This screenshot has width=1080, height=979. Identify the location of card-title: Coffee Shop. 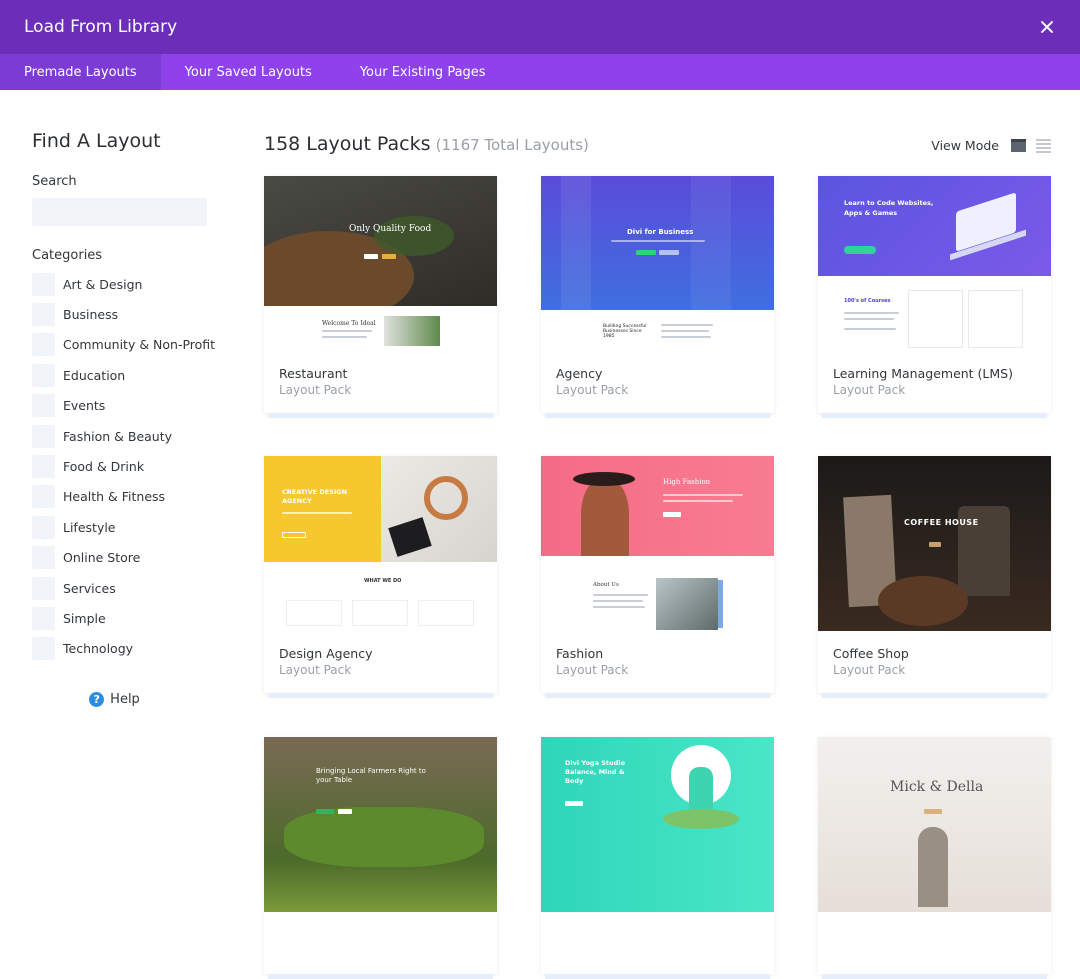
(871, 653).